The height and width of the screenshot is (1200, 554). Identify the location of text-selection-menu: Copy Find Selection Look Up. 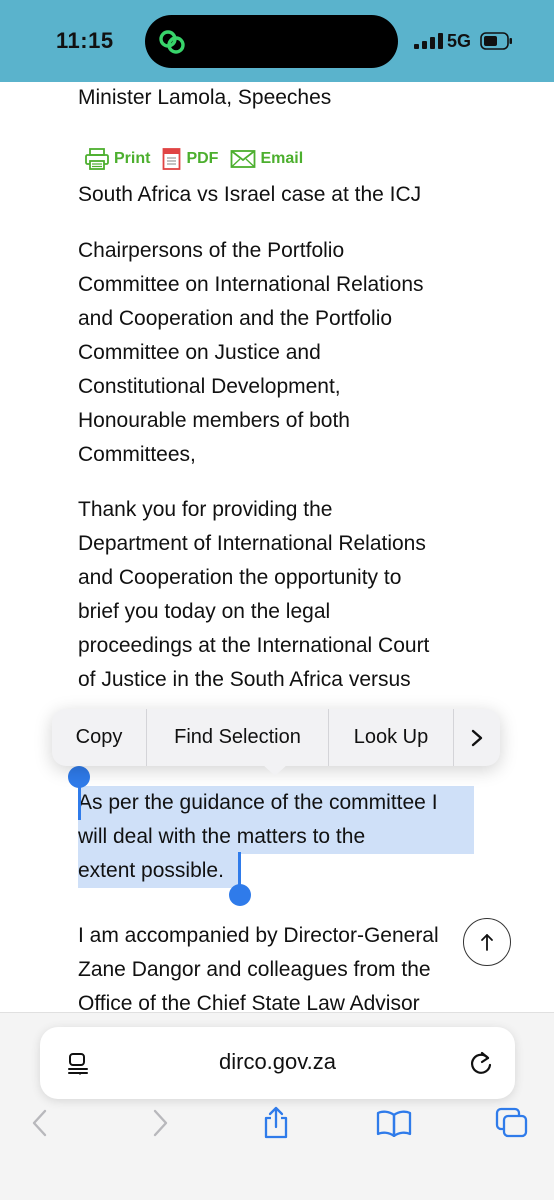
(276, 737).